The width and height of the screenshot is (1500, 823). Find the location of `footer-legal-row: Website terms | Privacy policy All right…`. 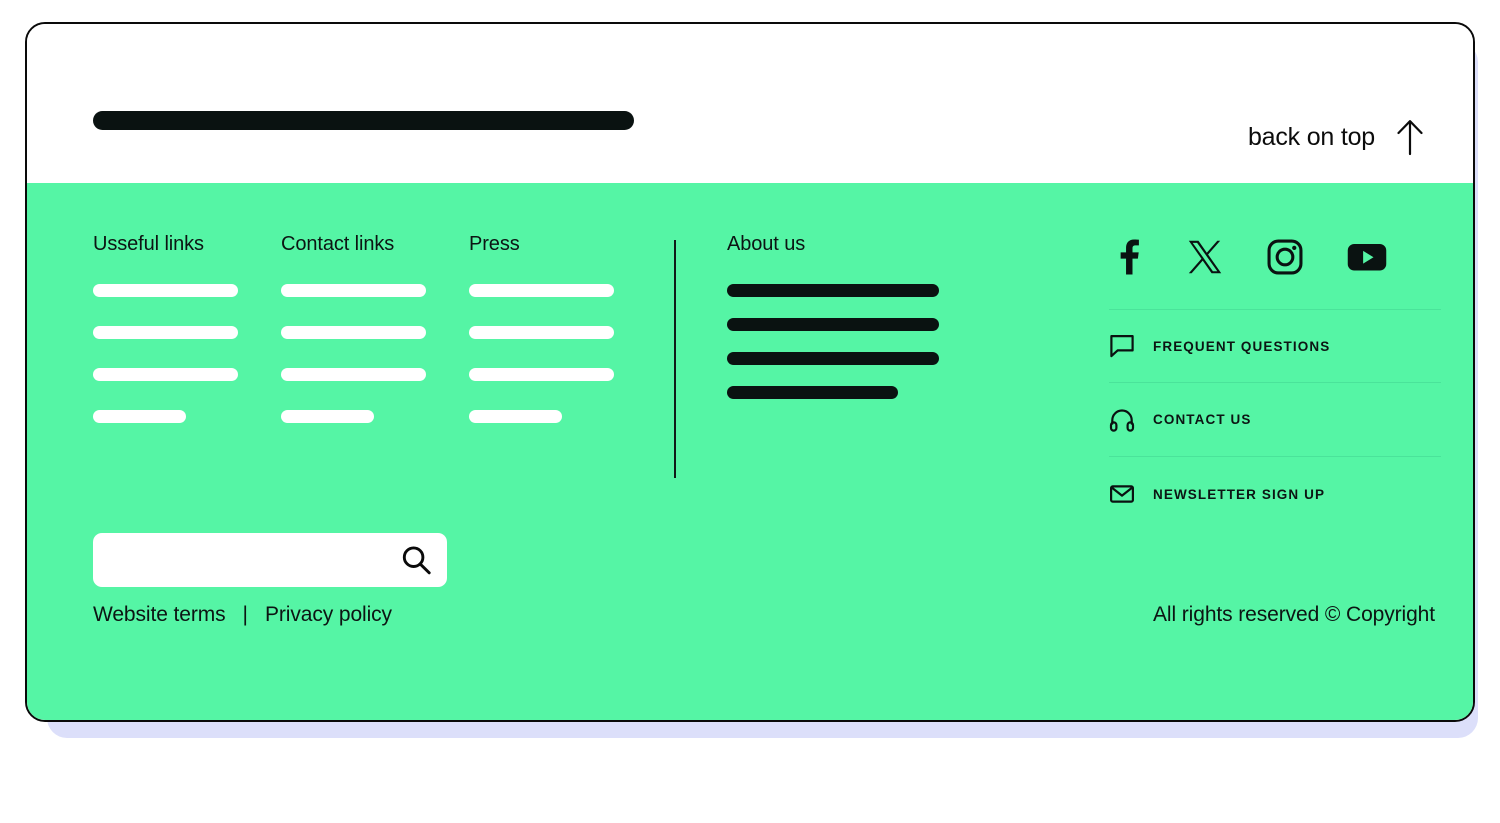

footer-legal-row: Website terms | Privacy policy All right… is located at coordinates (764, 615).